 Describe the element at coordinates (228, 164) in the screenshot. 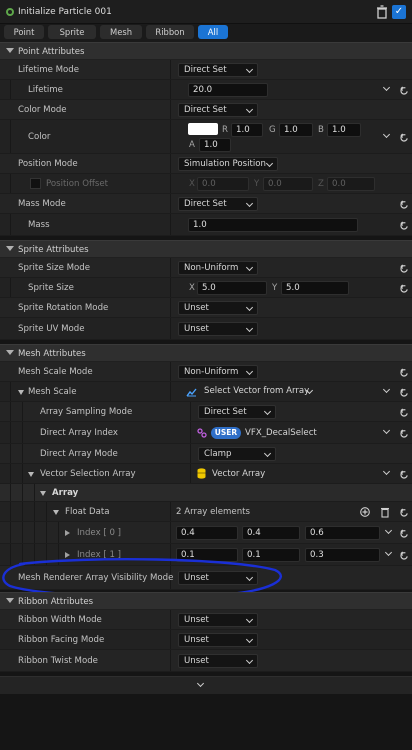

I see `position-mode-combo: Simulation Position` at that location.